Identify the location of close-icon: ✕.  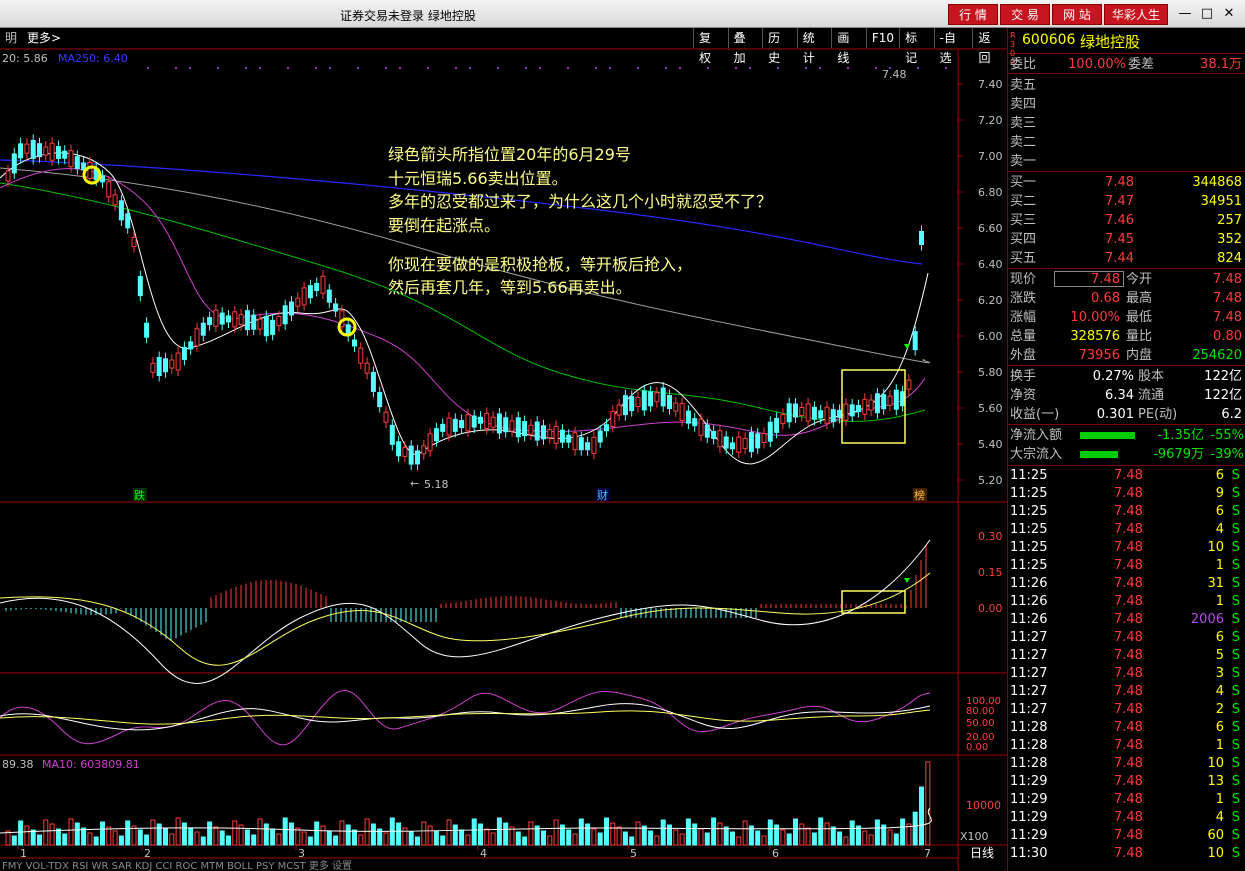
(1229, 13).